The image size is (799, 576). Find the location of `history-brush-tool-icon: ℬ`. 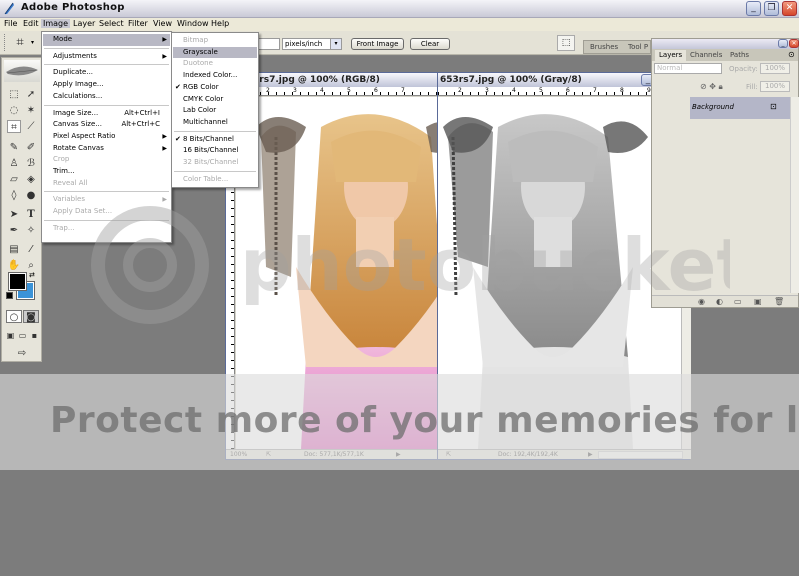

history-brush-tool-icon: ℬ is located at coordinates (31, 163).